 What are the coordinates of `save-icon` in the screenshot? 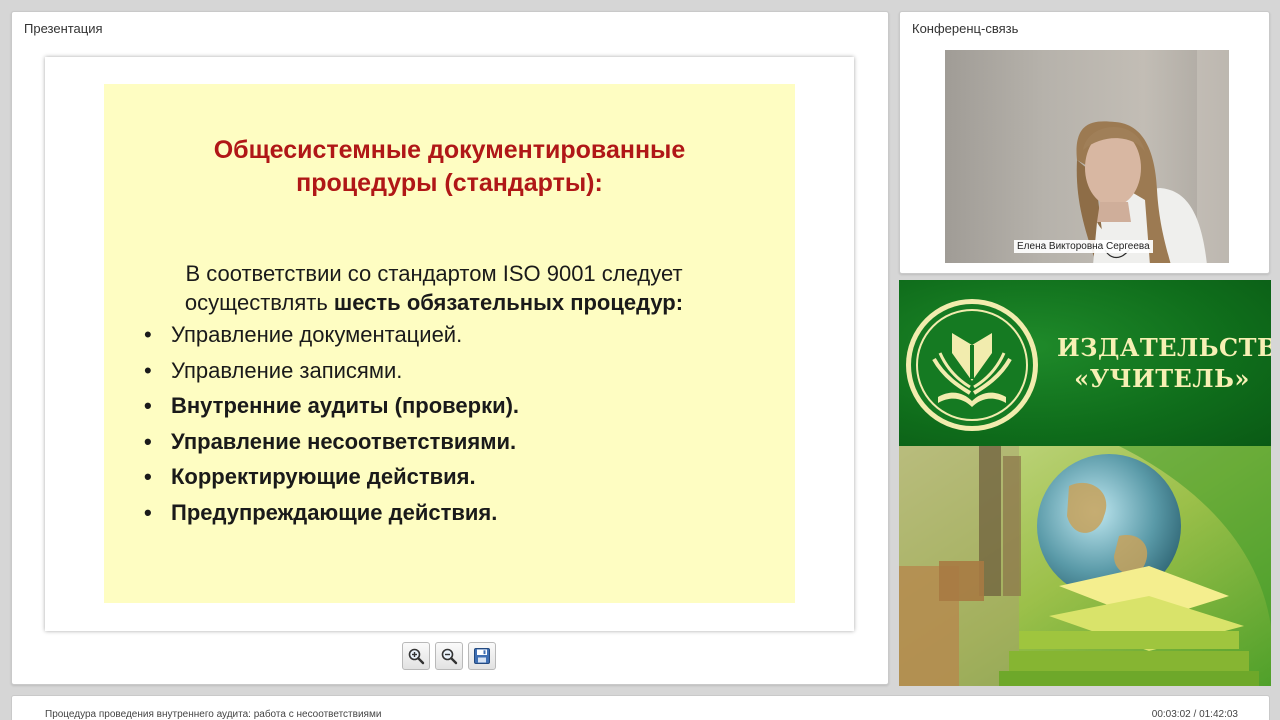 It's located at (482, 656).